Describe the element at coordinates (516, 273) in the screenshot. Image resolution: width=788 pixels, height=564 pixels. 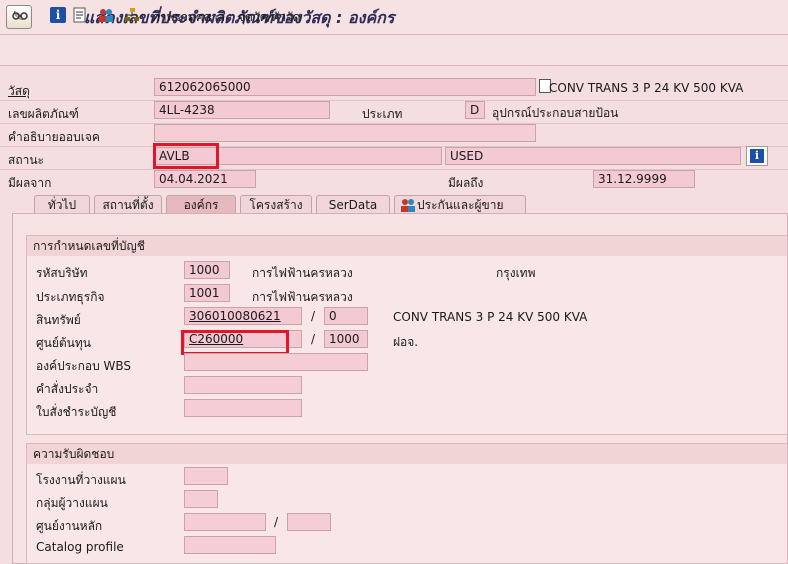
I see `company-city: กรุงเทพ` at that location.